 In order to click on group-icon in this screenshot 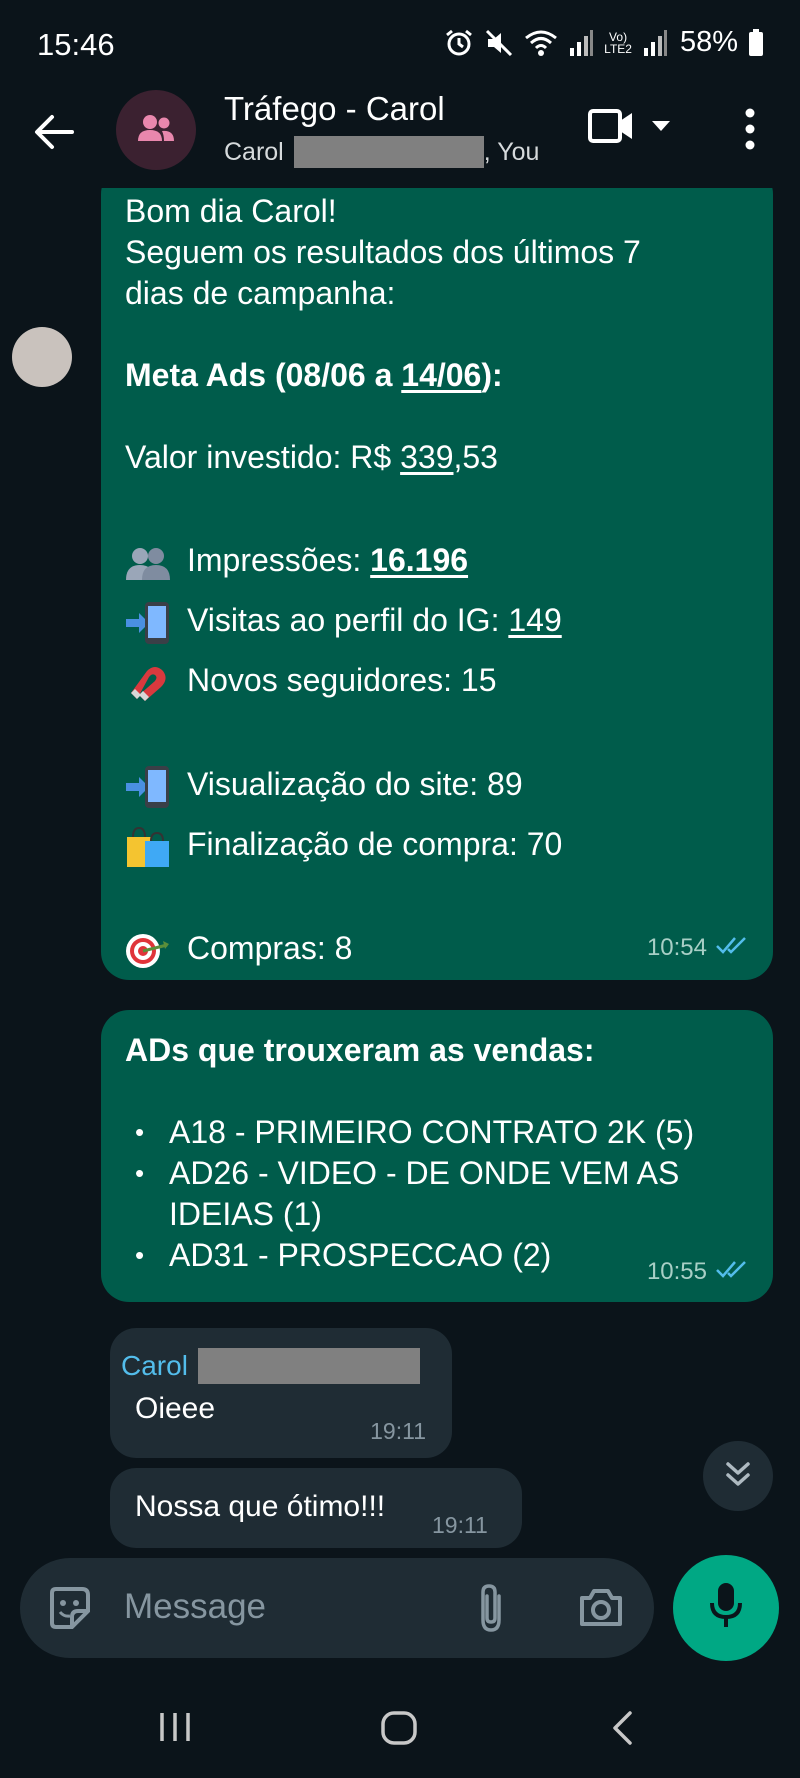, I will do `click(156, 130)`.